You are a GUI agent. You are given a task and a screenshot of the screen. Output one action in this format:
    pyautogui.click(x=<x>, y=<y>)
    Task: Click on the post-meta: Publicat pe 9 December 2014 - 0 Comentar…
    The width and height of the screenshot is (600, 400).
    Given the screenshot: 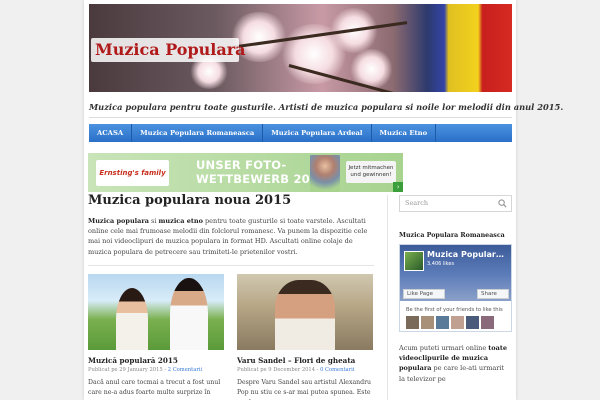 What is the action you would take?
    pyautogui.click(x=295, y=370)
    